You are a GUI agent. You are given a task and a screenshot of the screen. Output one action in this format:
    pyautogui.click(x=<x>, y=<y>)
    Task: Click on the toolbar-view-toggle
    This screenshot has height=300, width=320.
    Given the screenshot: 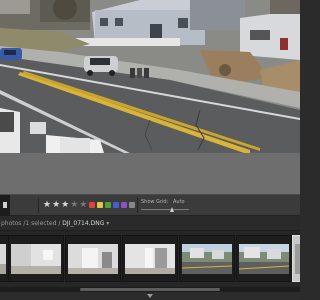 What is the action you would take?
    pyautogui.click(x=5, y=205)
    